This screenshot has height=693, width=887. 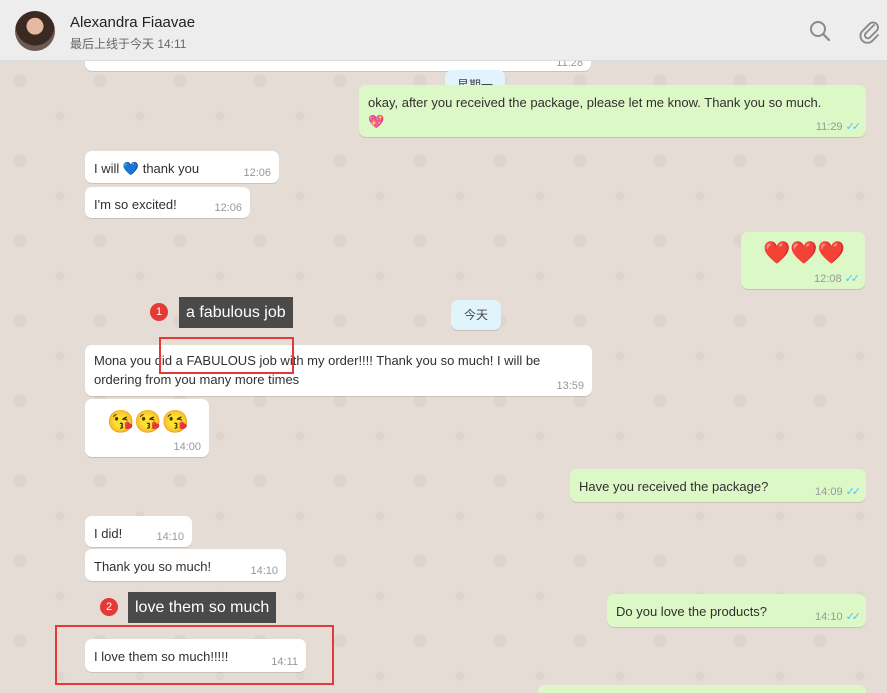 I want to click on message-bubble-incoming: I will 💙 thank you 12:06, so click(x=182, y=167).